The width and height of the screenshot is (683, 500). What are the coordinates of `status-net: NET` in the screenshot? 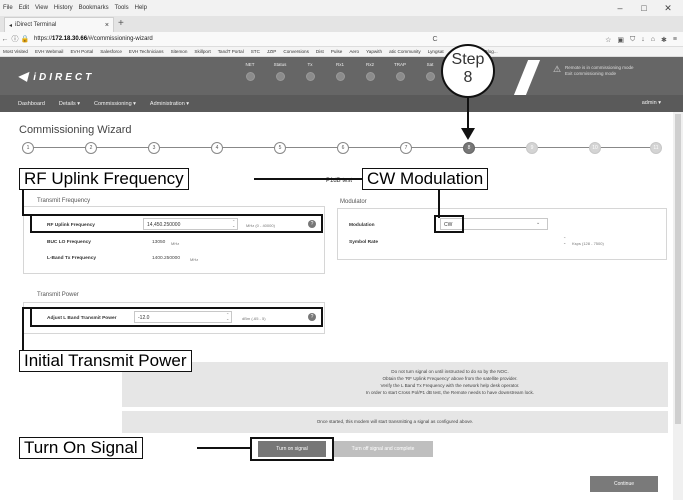 It's located at (250, 71).